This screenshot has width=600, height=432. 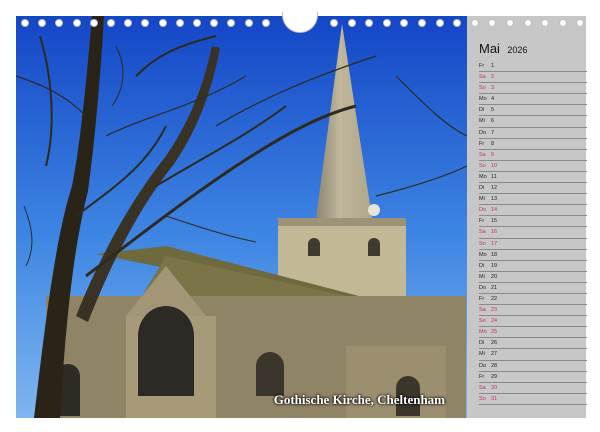 I want to click on day-row: Mi 6, so click(x=533, y=122).